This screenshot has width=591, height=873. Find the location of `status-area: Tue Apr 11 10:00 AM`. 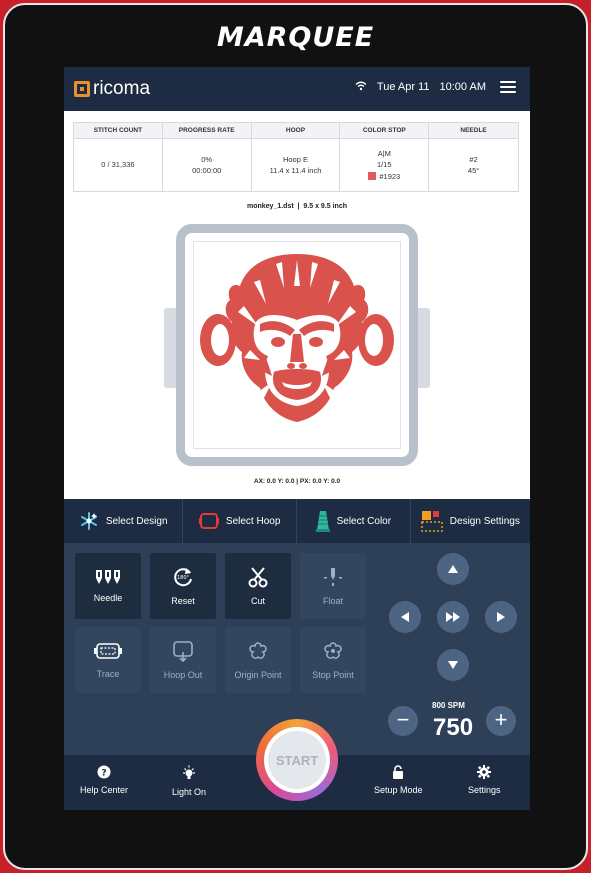

status-area: Tue Apr 11 10:00 AM is located at coordinates (435, 87).